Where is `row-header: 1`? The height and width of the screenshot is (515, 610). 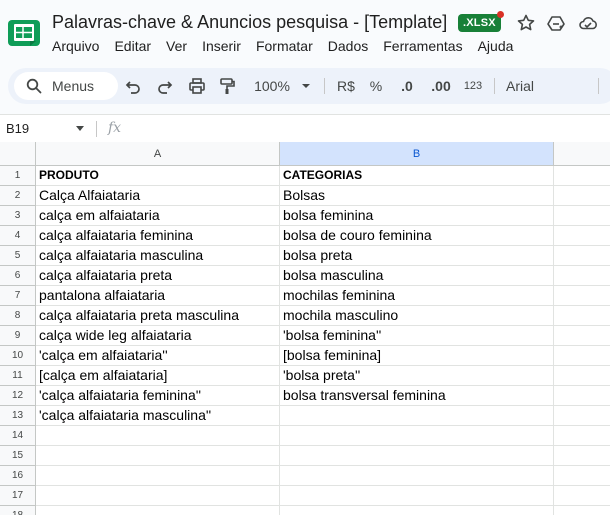 row-header: 1 is located at coordinates (18, 176).